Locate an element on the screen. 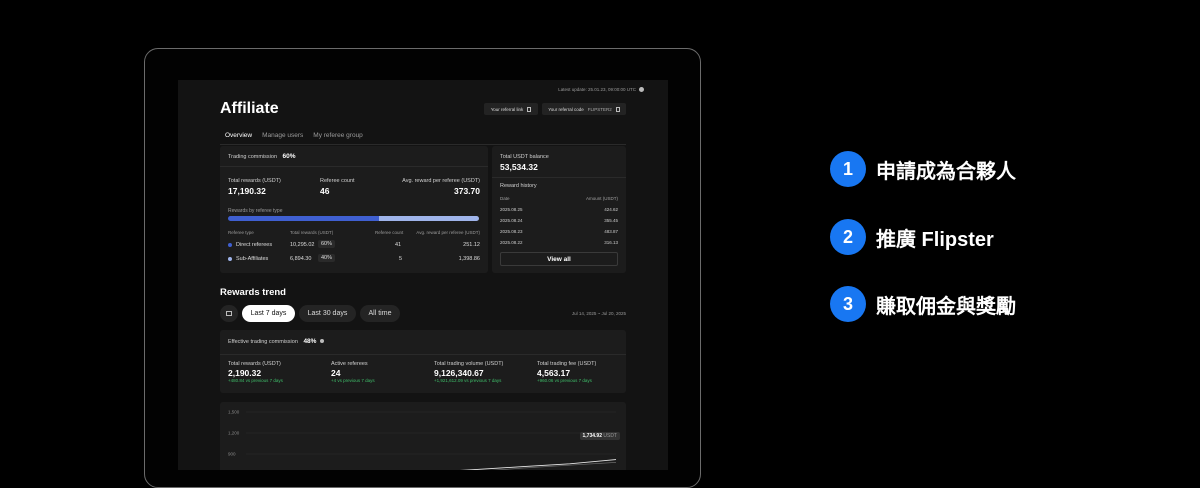 The height and width of the screenshot is (488, 1200). rewards-chart-card: 1,5001,200900600 1,734.92 USDT is located at coordinates (423, 436).